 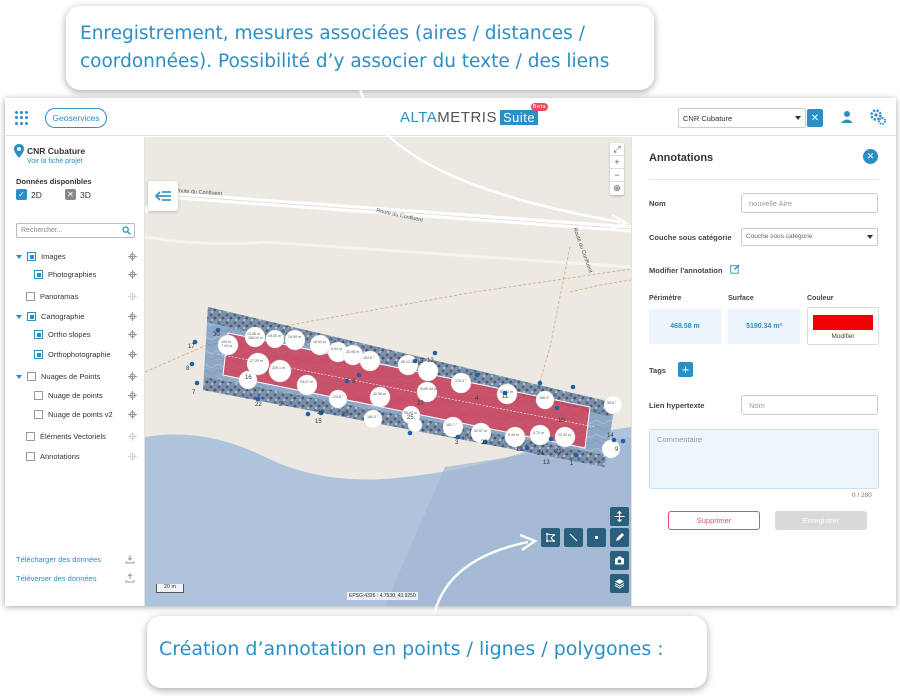 What do you see at coordinates (815, 118) in the screenshot?
I see `clear-project-button: ✕` at bounding box center [815, 118].